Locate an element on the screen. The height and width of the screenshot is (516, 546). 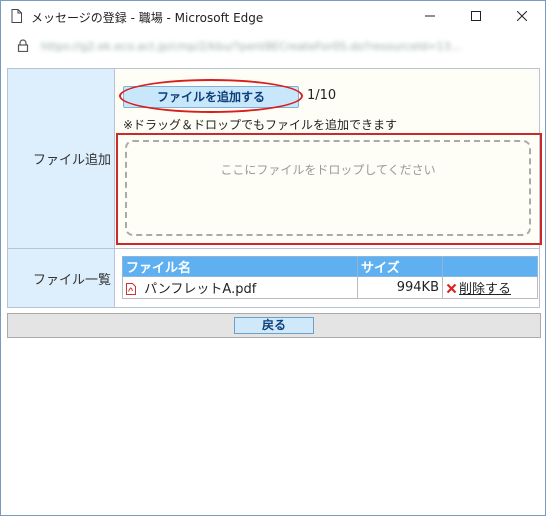
minimize-button is located at coordinates (430, 16).